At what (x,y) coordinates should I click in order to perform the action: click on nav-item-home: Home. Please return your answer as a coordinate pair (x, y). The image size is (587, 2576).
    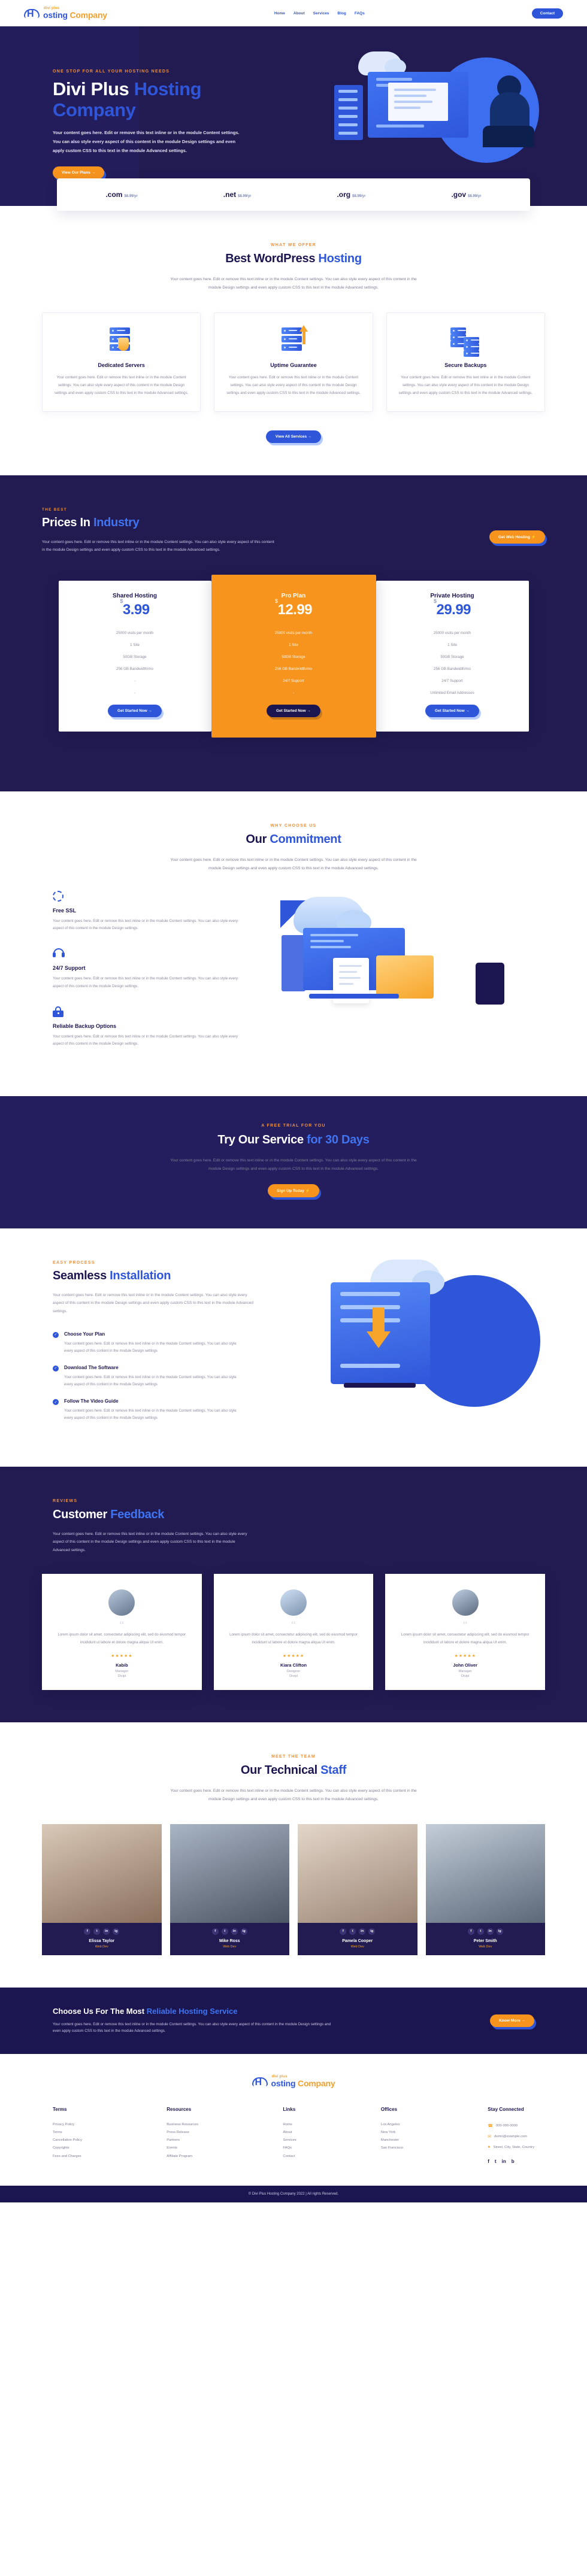
    Looking at the image, I should click on (279, 13).